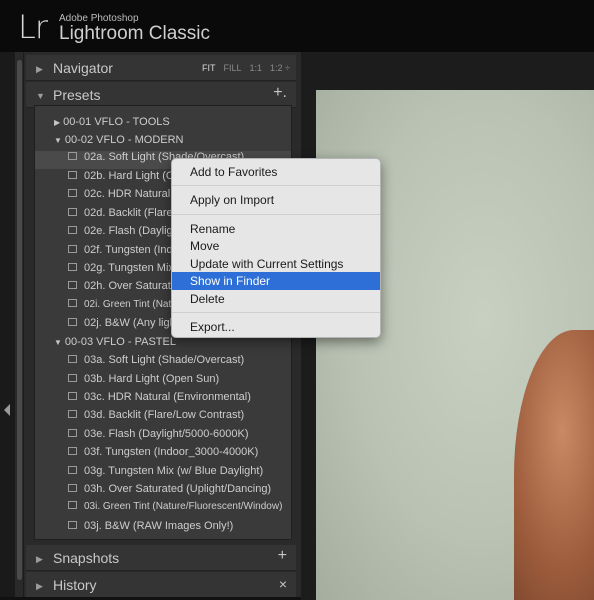 This screenshot has height=600, width=594. Describe the element at coordinates (169, 125) in the screenshot. I see `preset-folder-tools: ▶ 00-01 VFLO - TOOLS` at that location.